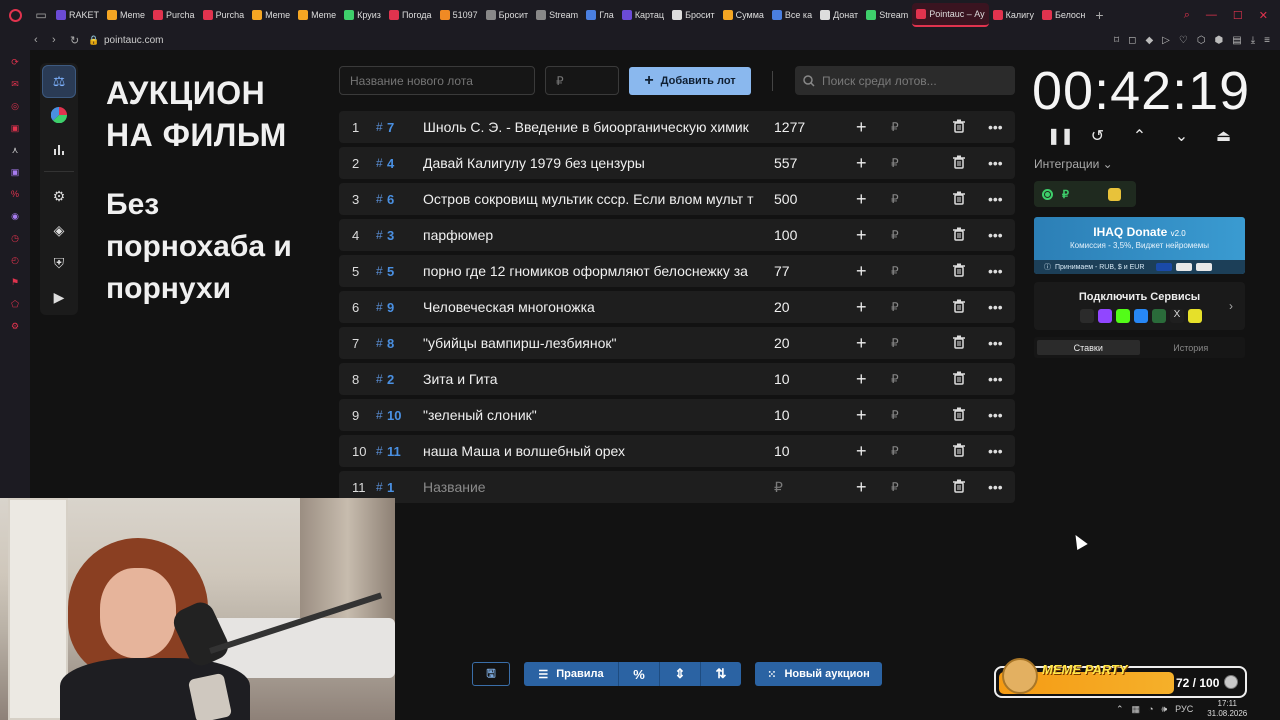 The width and height of the screenshot is (1280, 720). What do you see at coordinates (59, 196) in the screenshot?
I see `settings-icon: ⚙` at bounding box center [59, 196].